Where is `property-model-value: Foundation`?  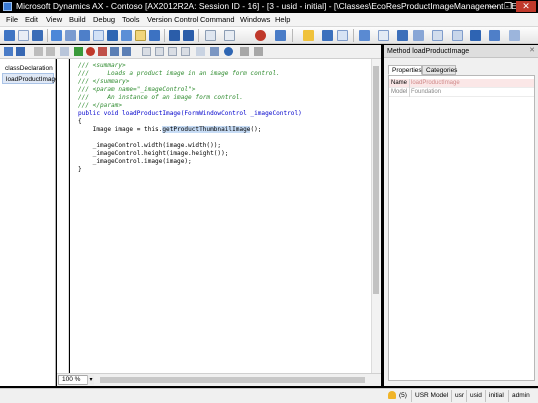
property-model-value: Foundation is located at coordinates (426, 92).